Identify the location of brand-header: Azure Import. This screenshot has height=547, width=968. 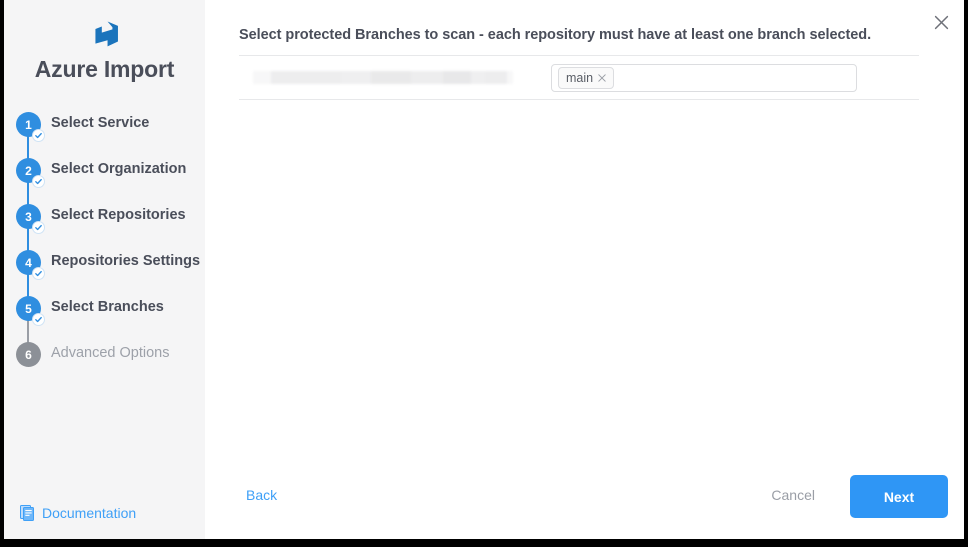
(104, 41).